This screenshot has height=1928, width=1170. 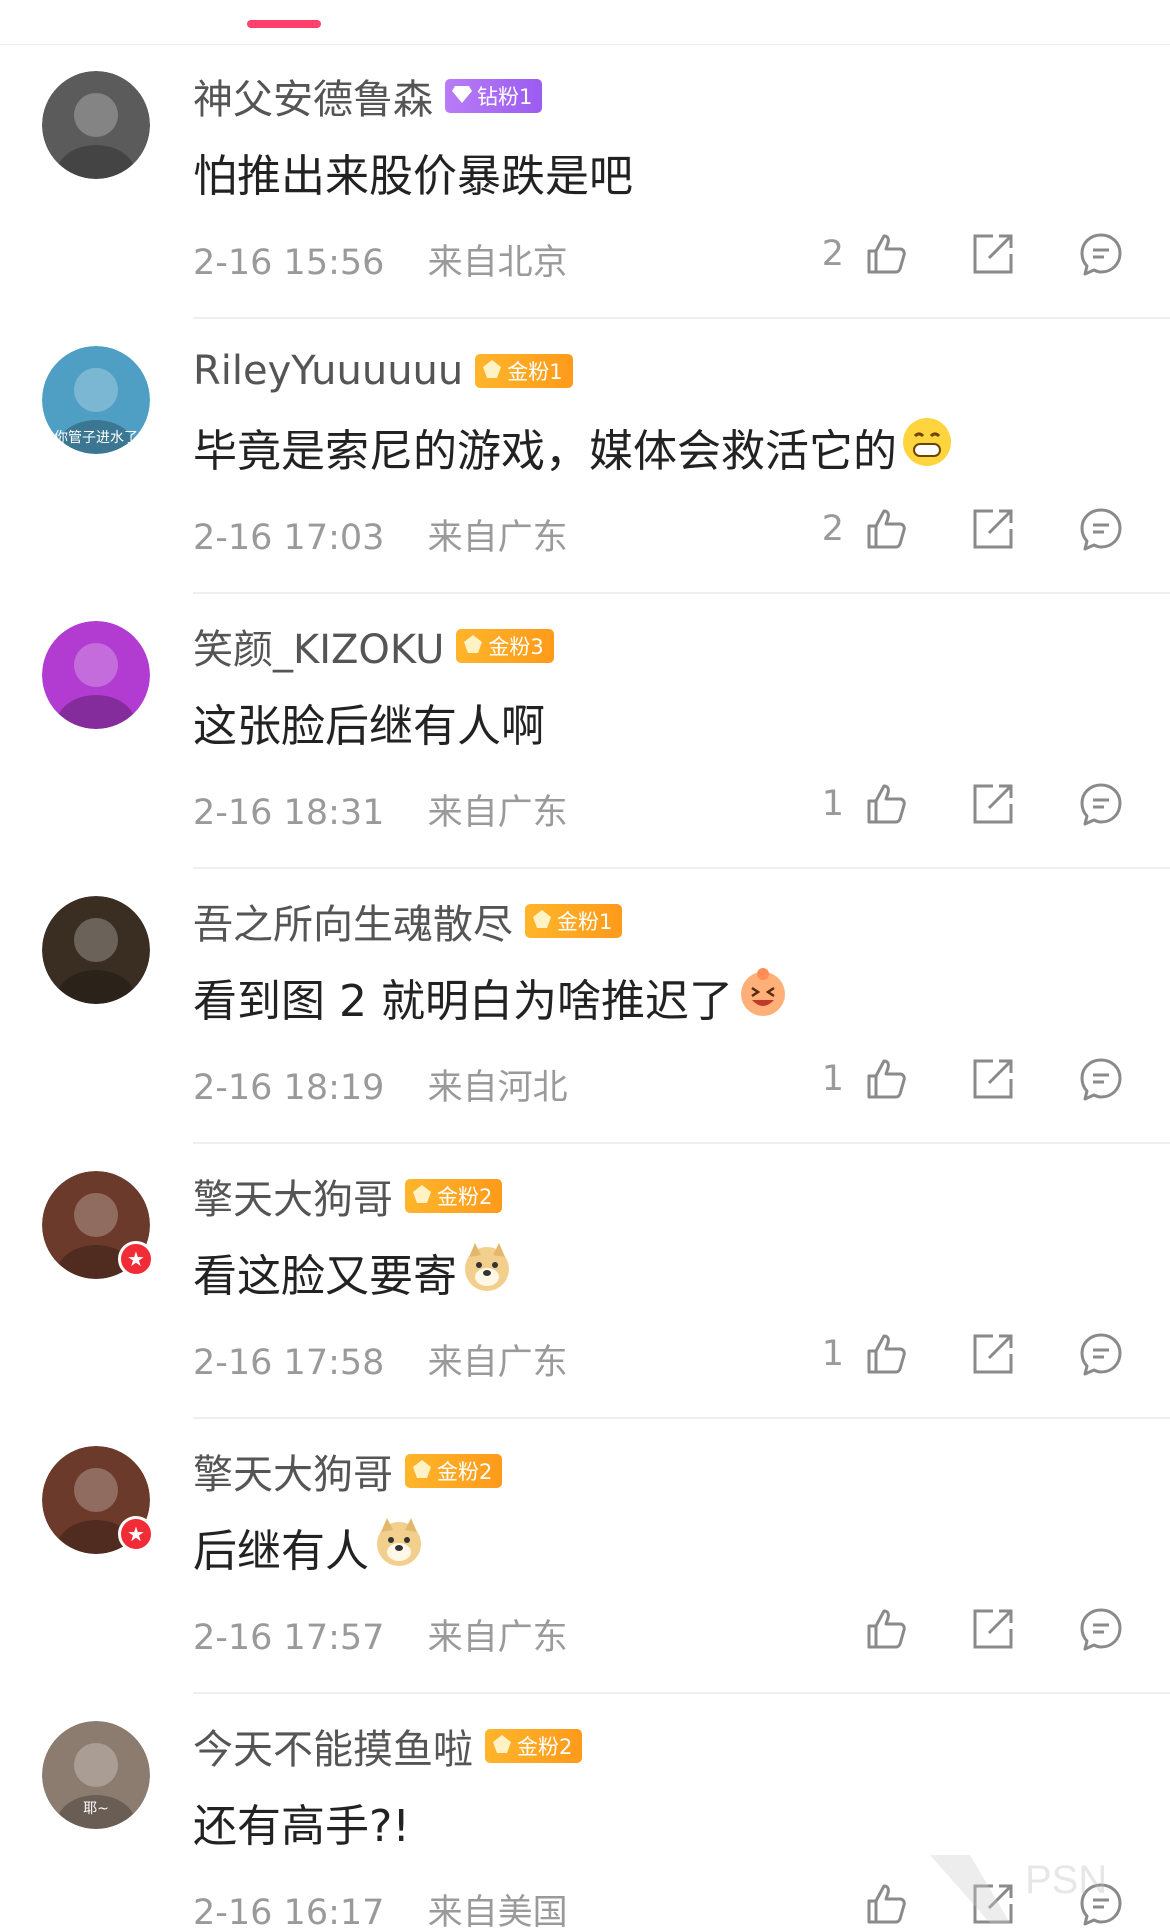 I want to click on avatar-image: 耶~, so click(x=96, y=1775).